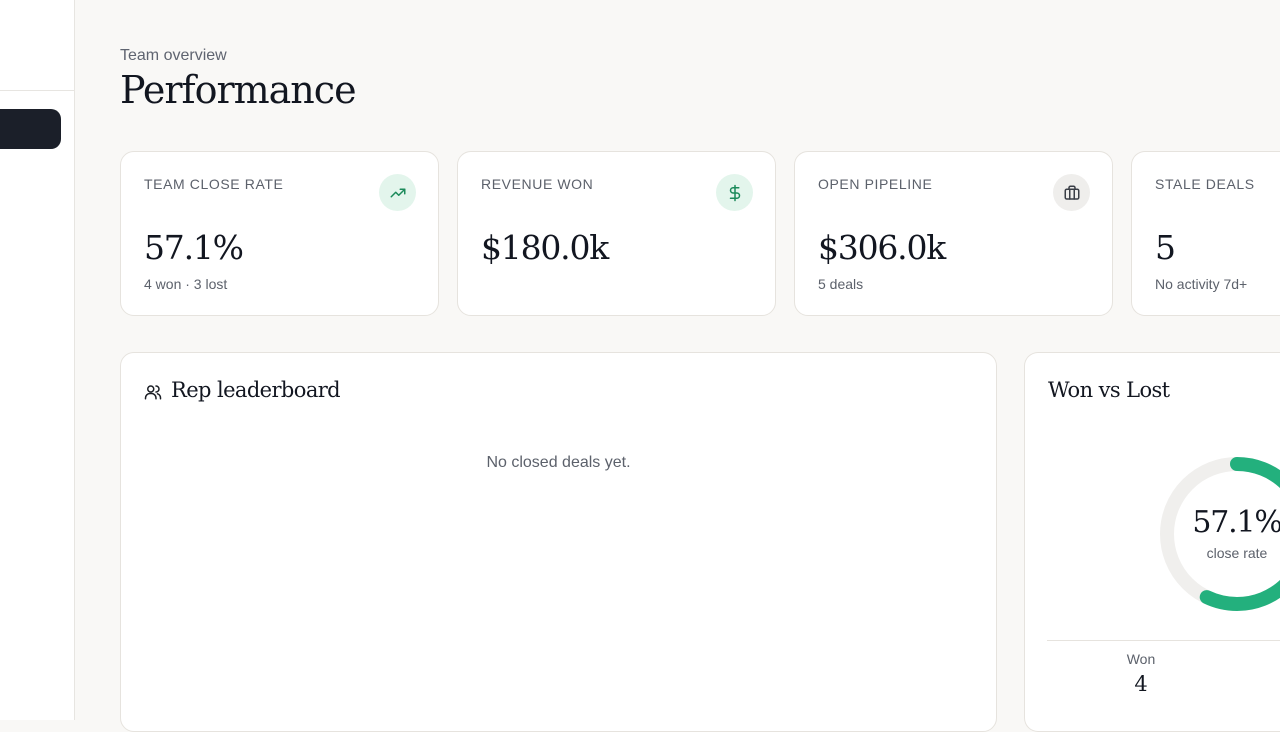 The height and width of the screenshot is (732, 1280). I want to click on stat-subtext: 4 won · 3 lost, so click(186, 284).